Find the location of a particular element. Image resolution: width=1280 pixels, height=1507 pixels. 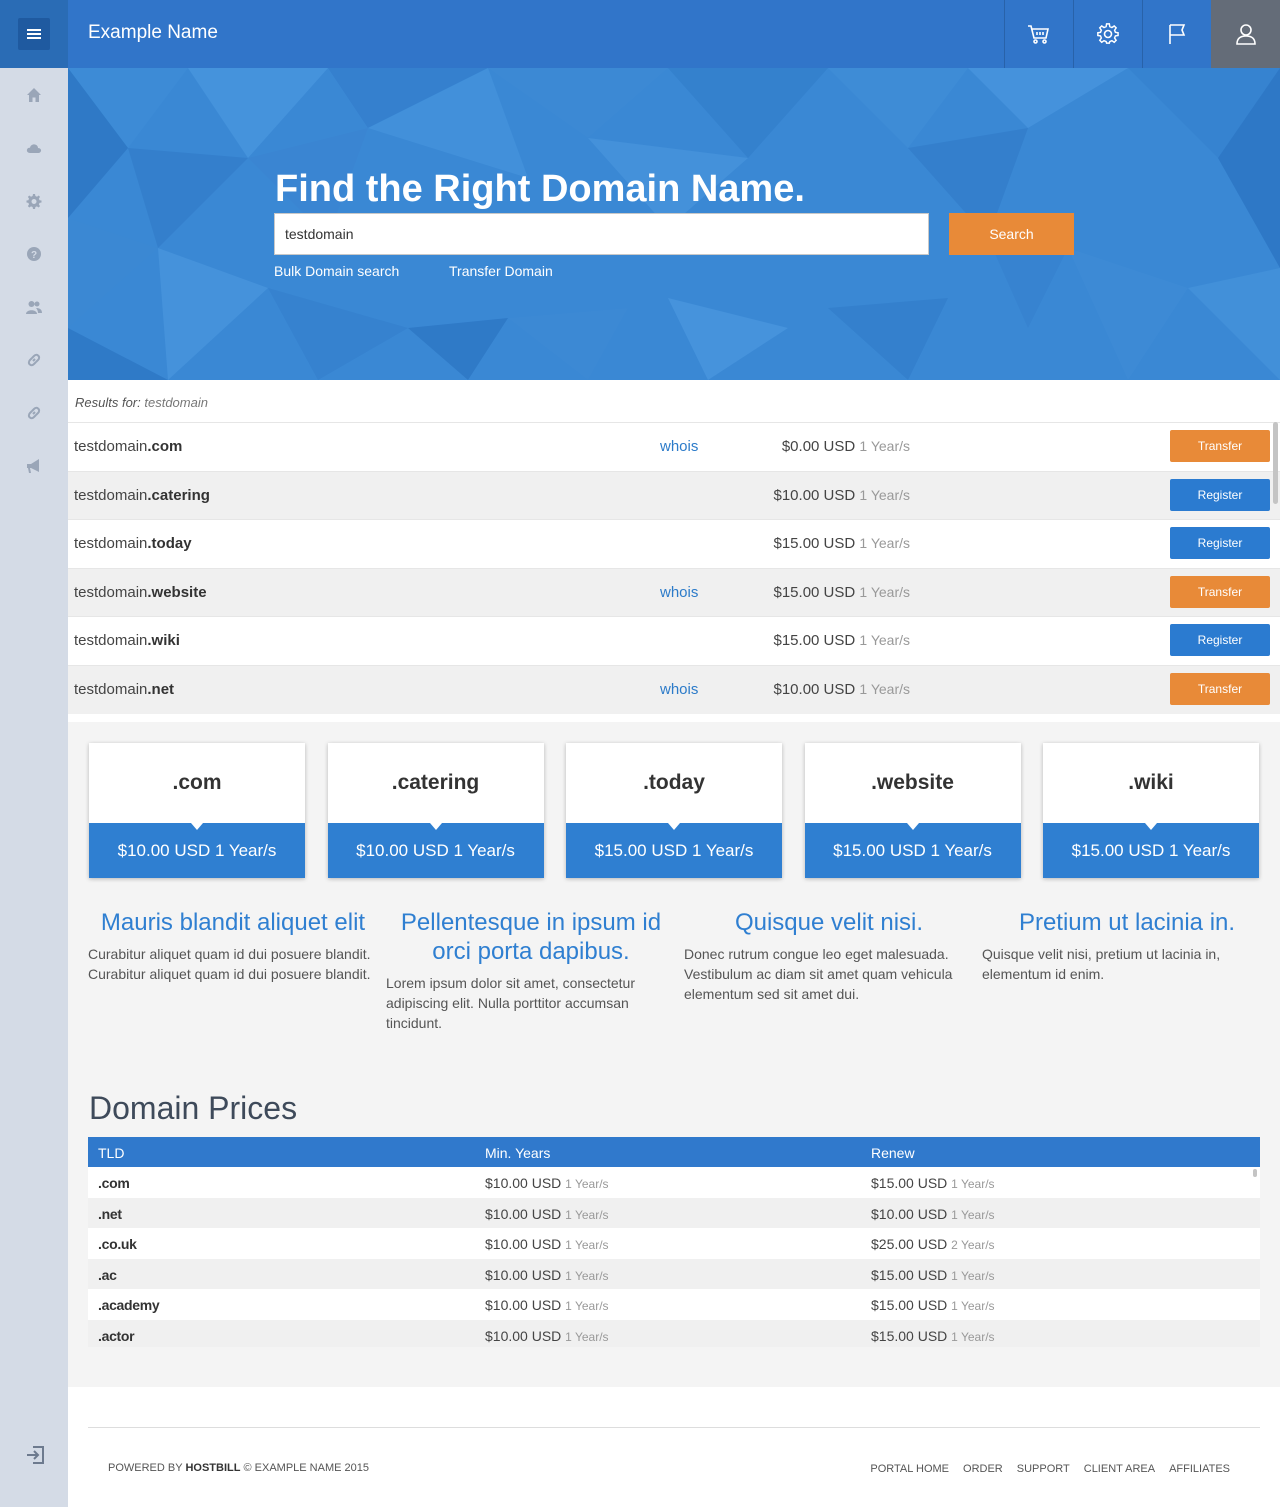

transfer-domain-link: Transfer Domain is located at coordinates (501, 271).